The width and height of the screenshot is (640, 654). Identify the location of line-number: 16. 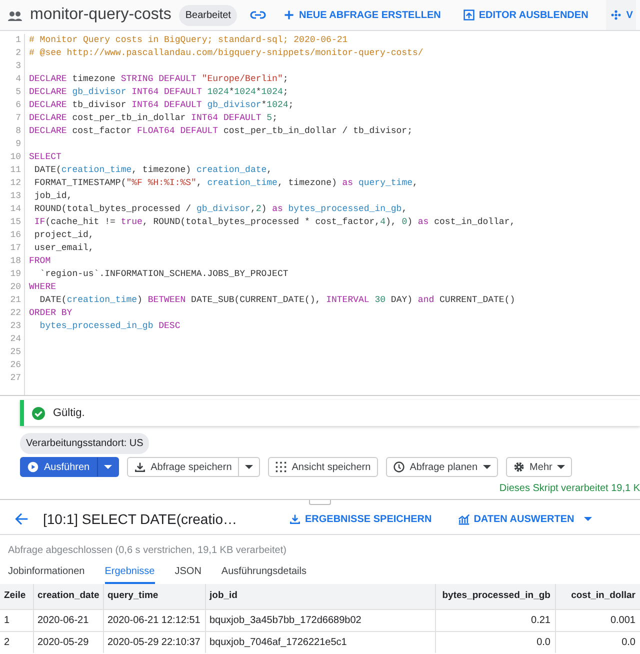
(15, 235).